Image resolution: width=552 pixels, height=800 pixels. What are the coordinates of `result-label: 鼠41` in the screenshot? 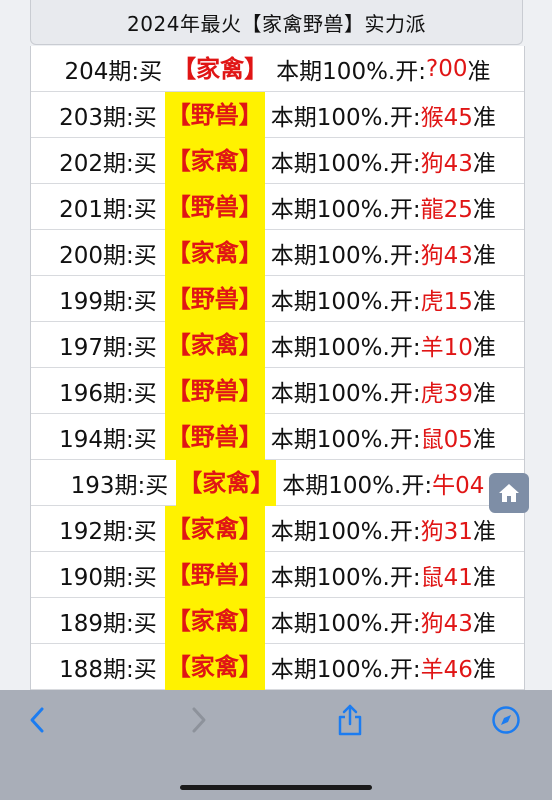 It's located at (446, 577).